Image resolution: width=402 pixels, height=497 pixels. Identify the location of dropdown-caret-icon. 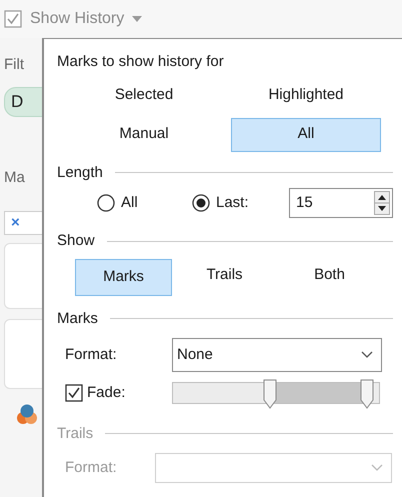
(137, 19).